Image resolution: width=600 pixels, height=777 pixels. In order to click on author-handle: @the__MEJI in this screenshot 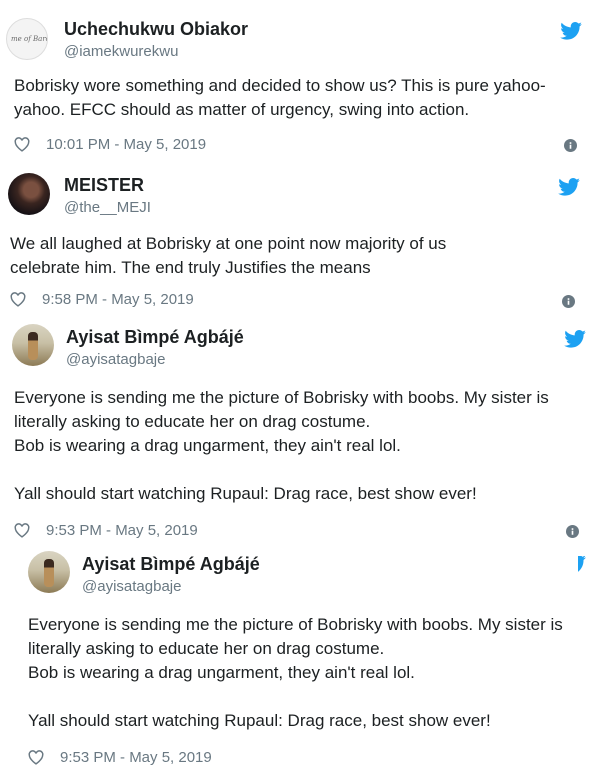, I will do `click(107, 207)`.